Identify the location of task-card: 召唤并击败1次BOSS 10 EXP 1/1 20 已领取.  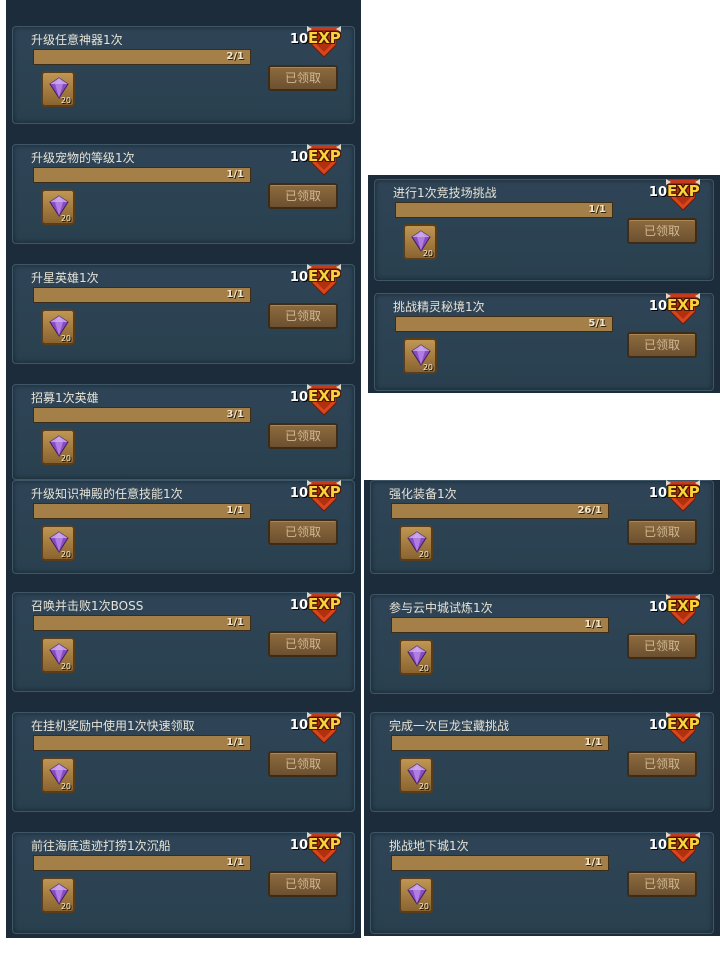
(183, 642).